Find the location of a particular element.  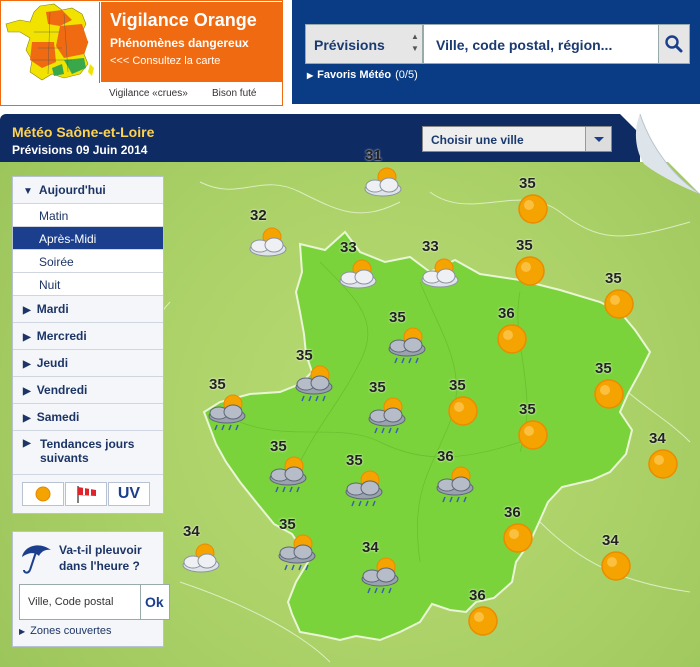

day-samedi: ▶ Samedi is located at coordinates (88, 417).